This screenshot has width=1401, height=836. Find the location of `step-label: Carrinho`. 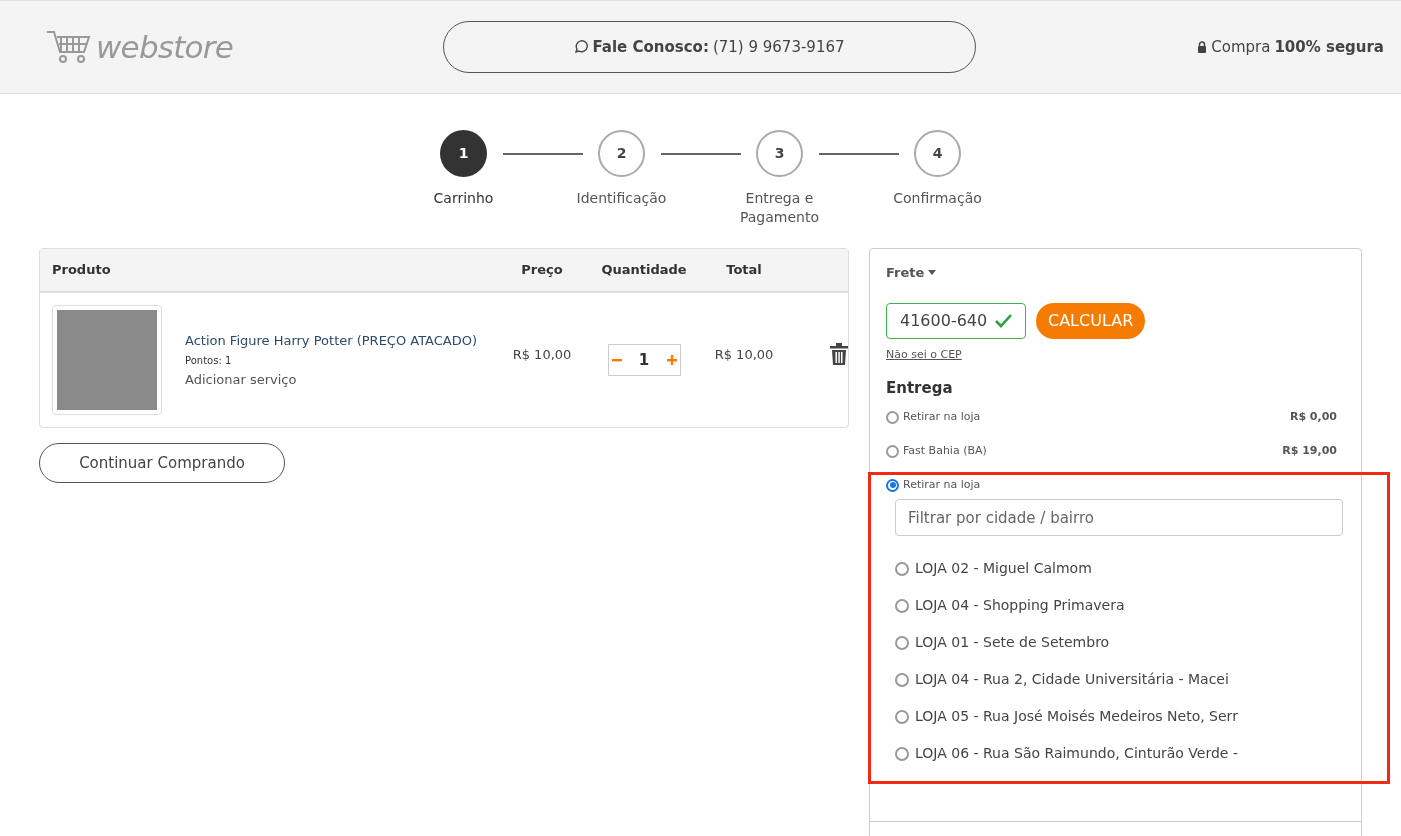

step-label: Carrinho is located at coordinates (463, 198).